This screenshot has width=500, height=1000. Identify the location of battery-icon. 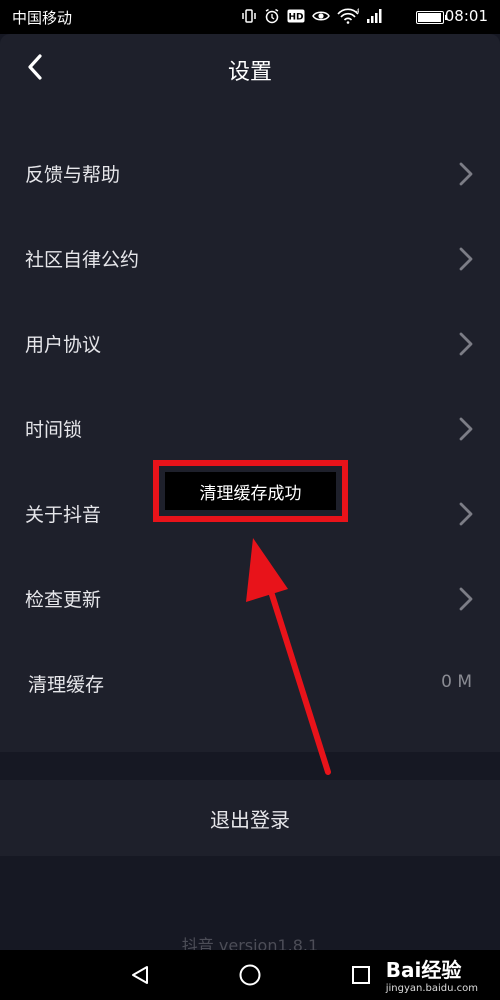
(431, 17).